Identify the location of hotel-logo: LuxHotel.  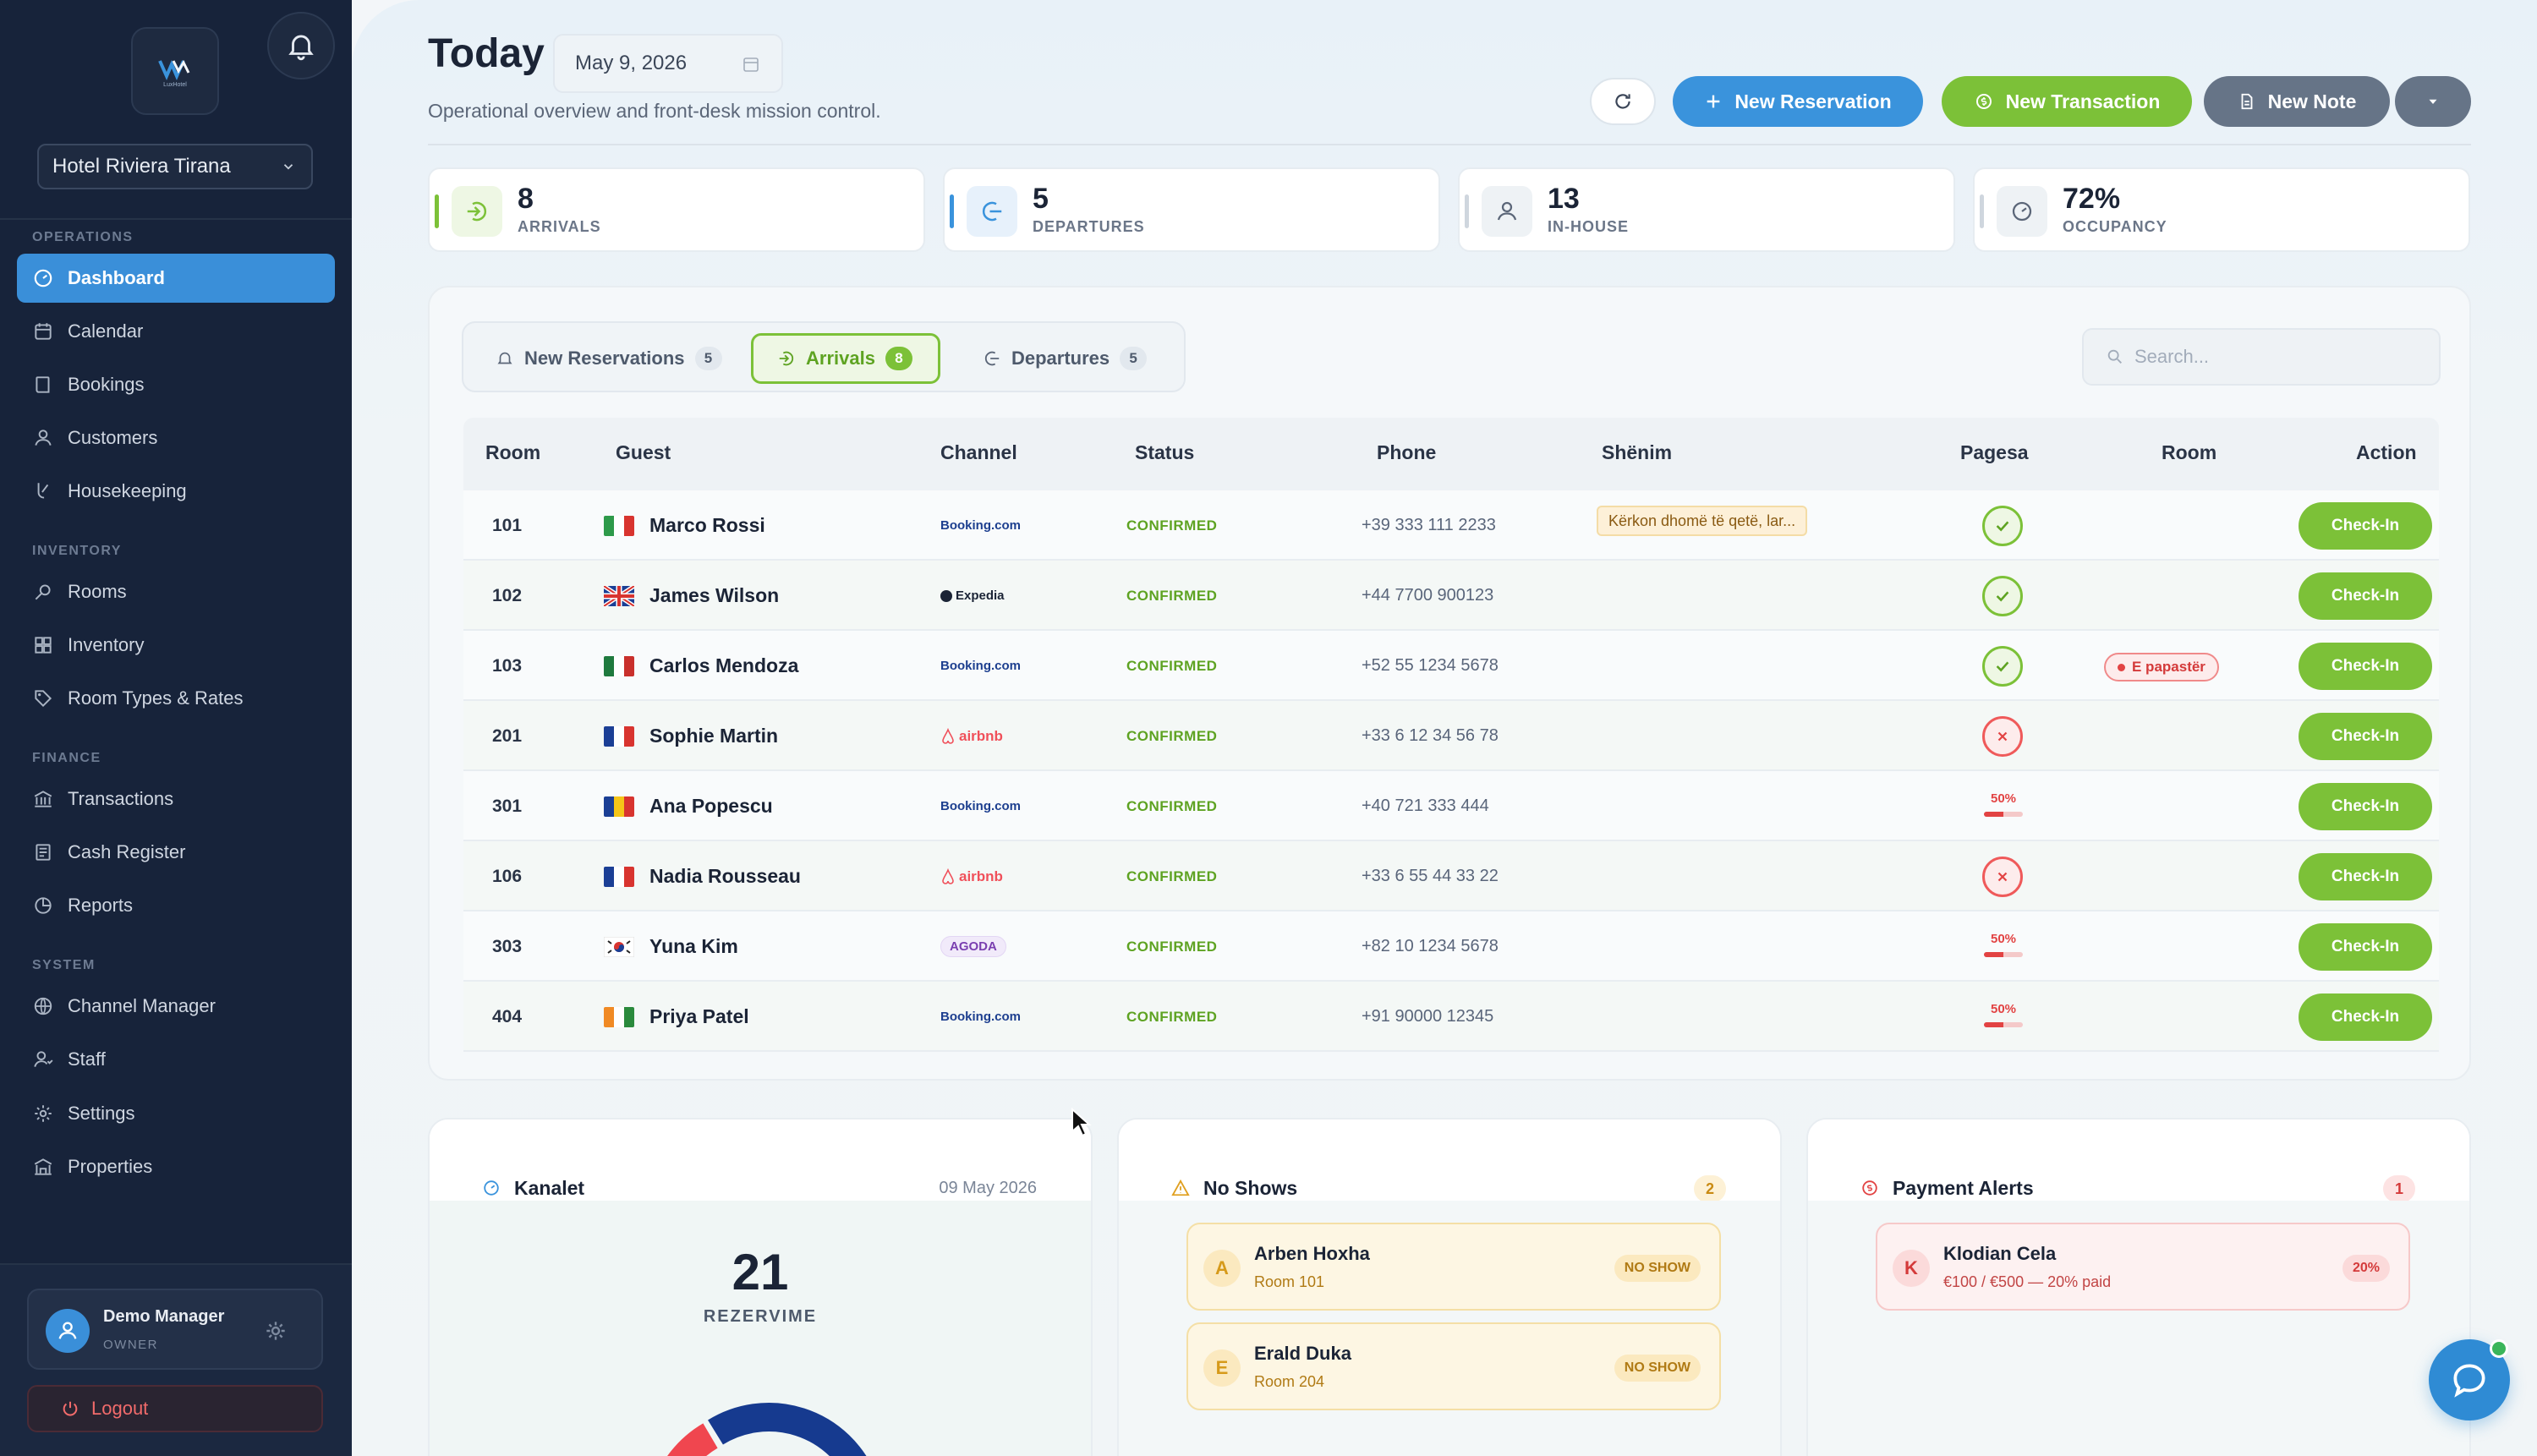
(175, 71).